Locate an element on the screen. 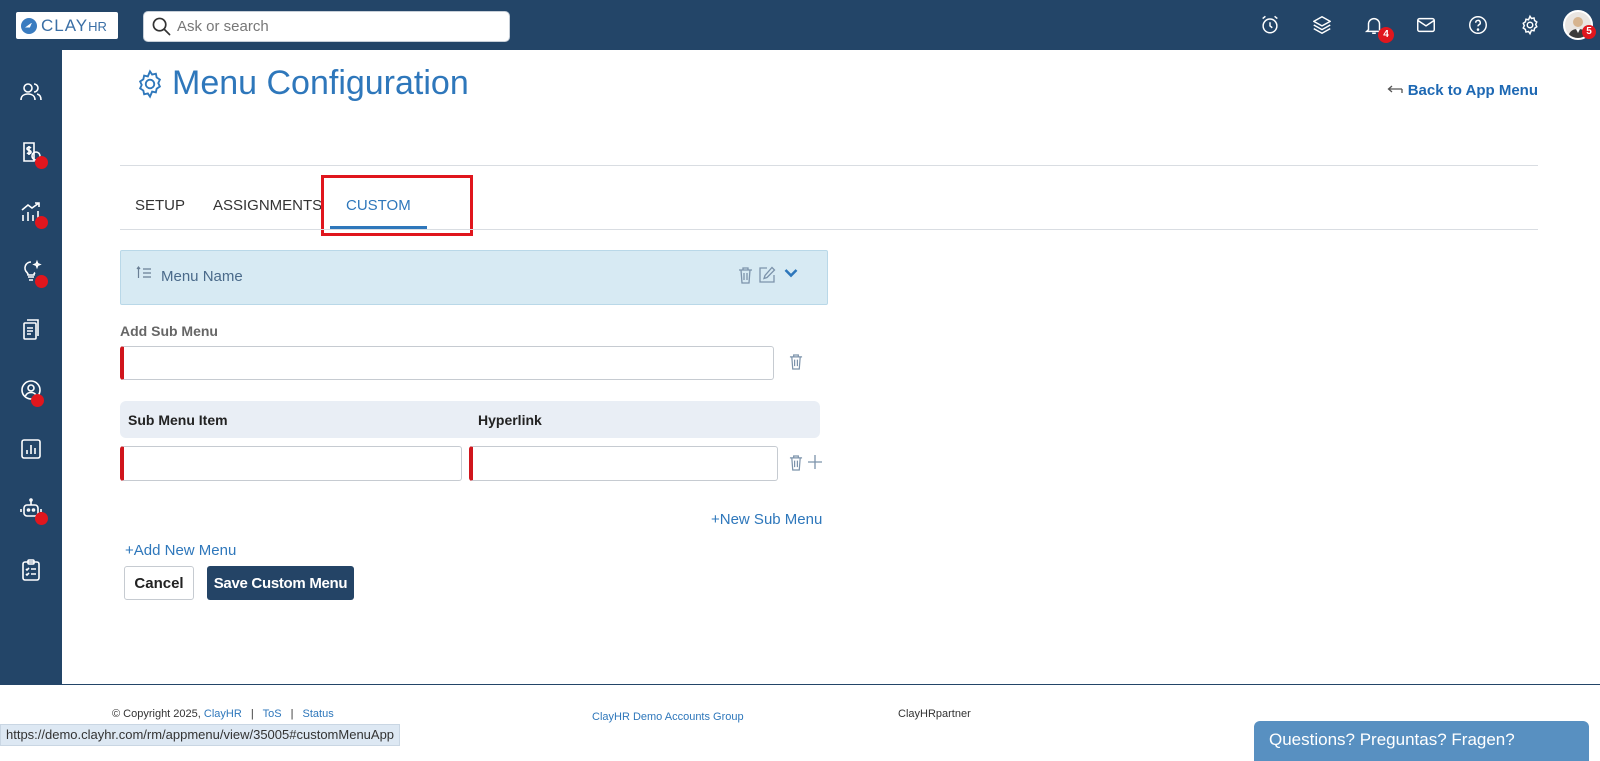 This screenshot has height=761, width=1600. add-sub-menu-field is located at coordinates (447, 363).